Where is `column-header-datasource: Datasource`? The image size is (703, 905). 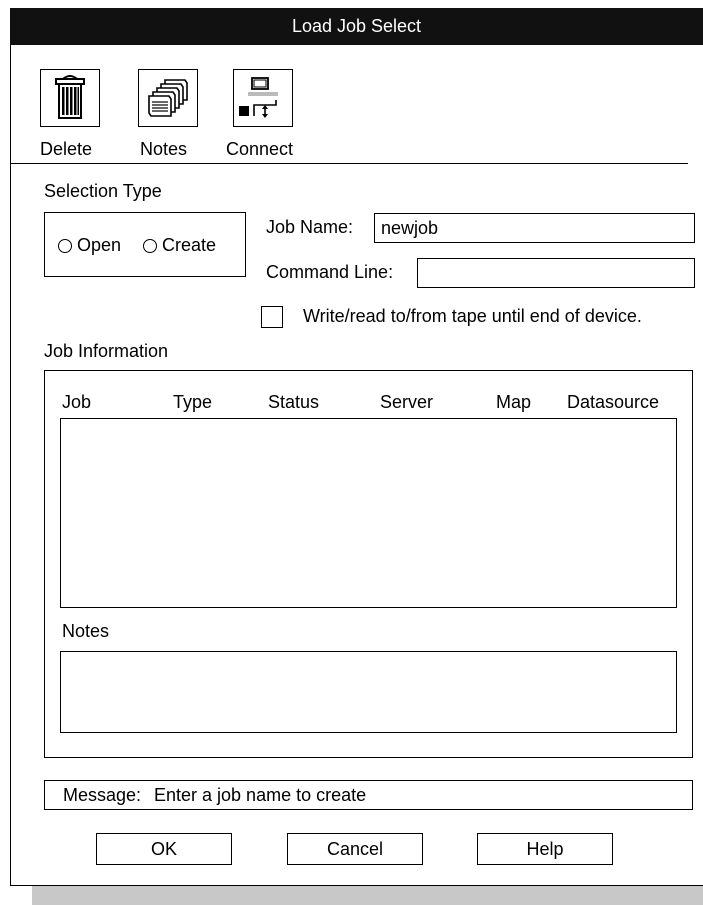 column-header-datasource: Datasource is located at coordinates (613, 402).